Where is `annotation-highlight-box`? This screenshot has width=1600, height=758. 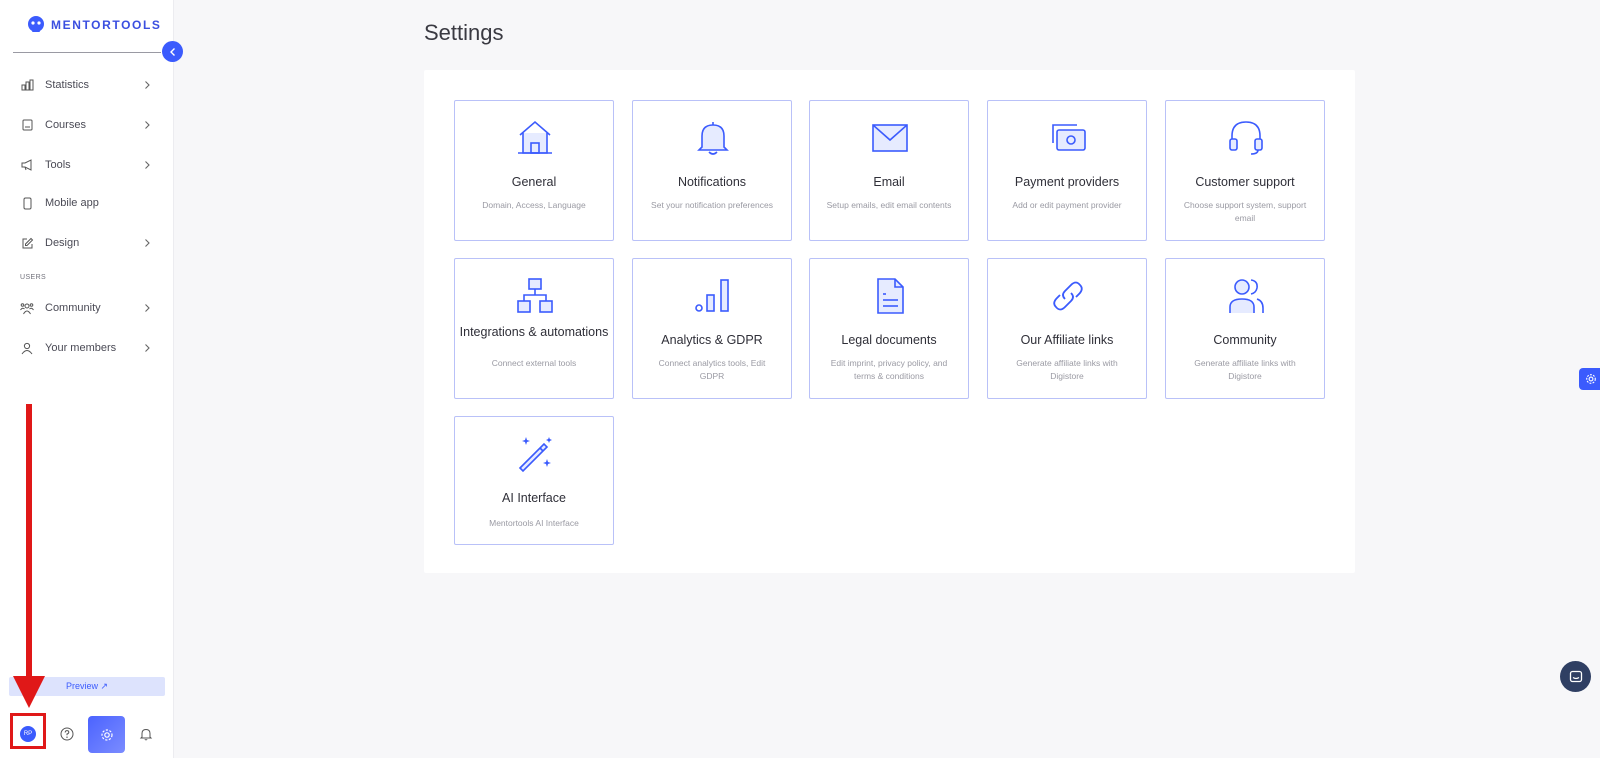 annotation-highlight-box is located at coordinates (28, 731).